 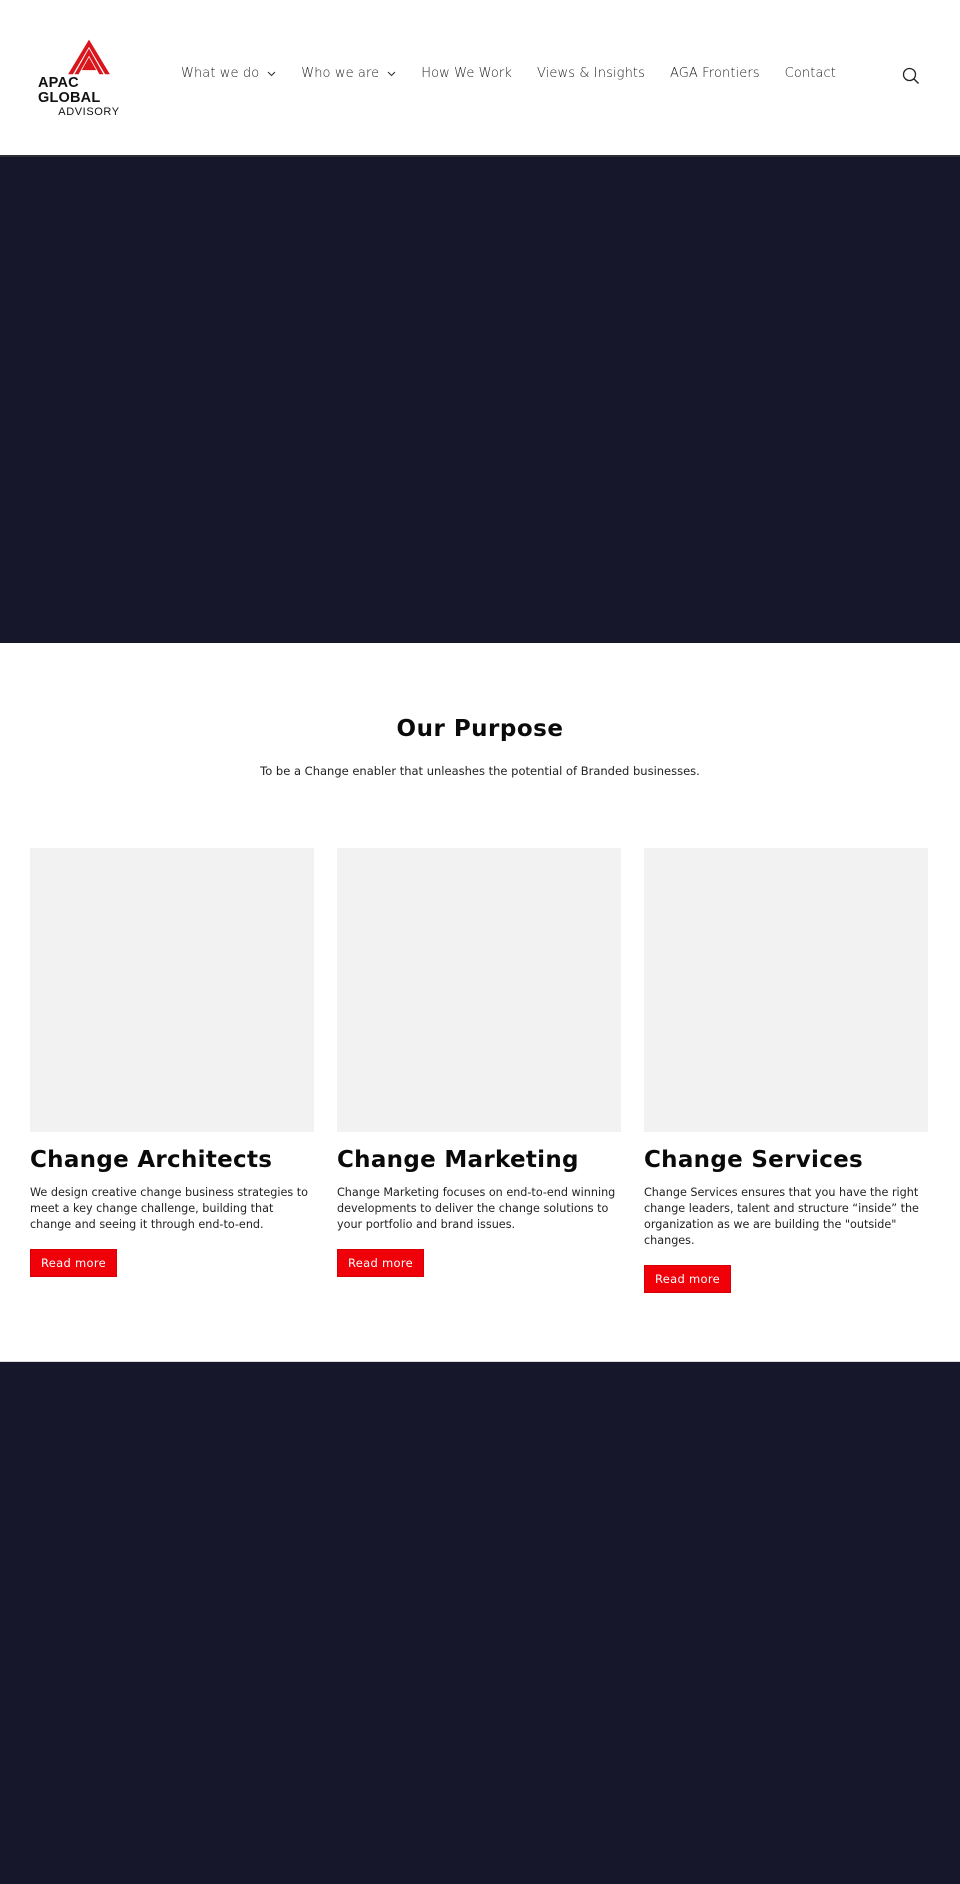 I want to click on nav-item-views-insights: Views & Insights, so click(x=591, y=73).